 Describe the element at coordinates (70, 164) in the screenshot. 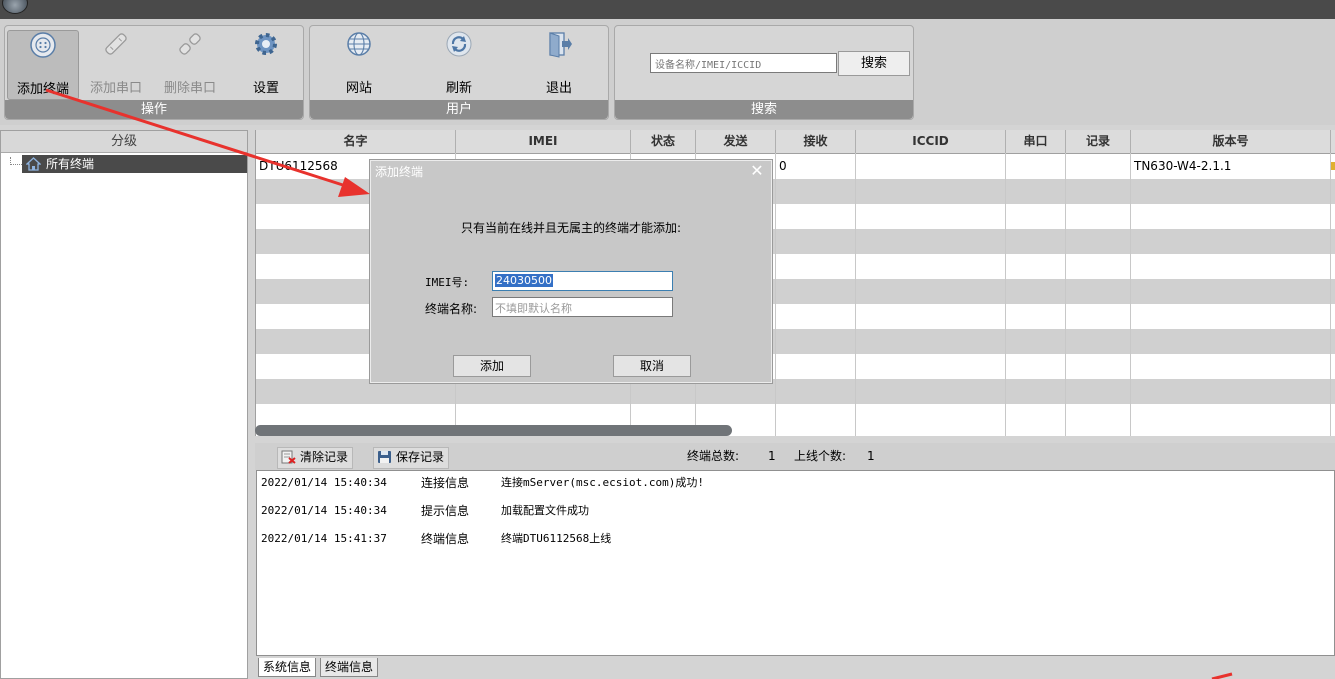

I see `tree-item-label: 所有终端` at that location.